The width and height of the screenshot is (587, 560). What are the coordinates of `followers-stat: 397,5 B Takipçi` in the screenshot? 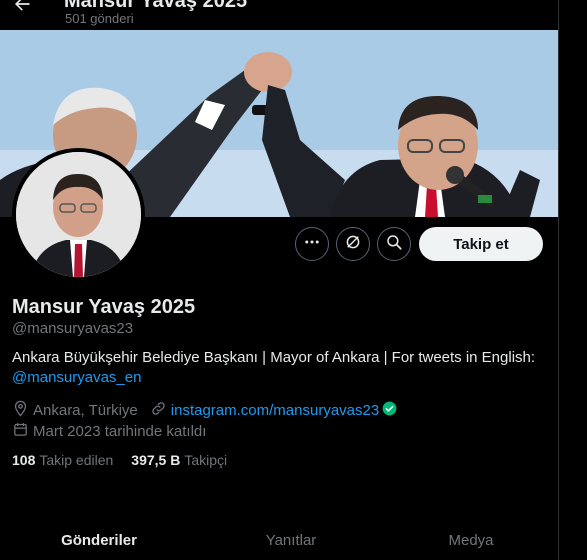 It's located at (179, 460).